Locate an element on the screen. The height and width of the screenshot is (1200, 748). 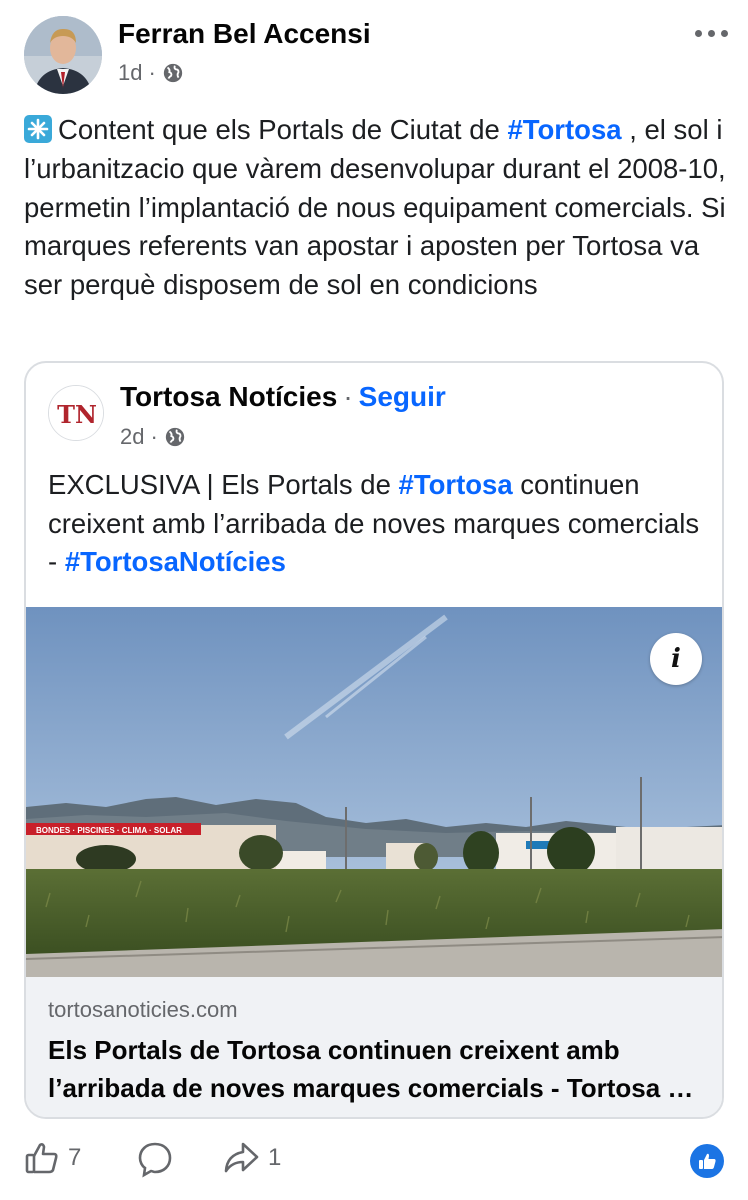
shared-page-header: Tortosa Notícies · Seguir is located at coordinates (283, 397).